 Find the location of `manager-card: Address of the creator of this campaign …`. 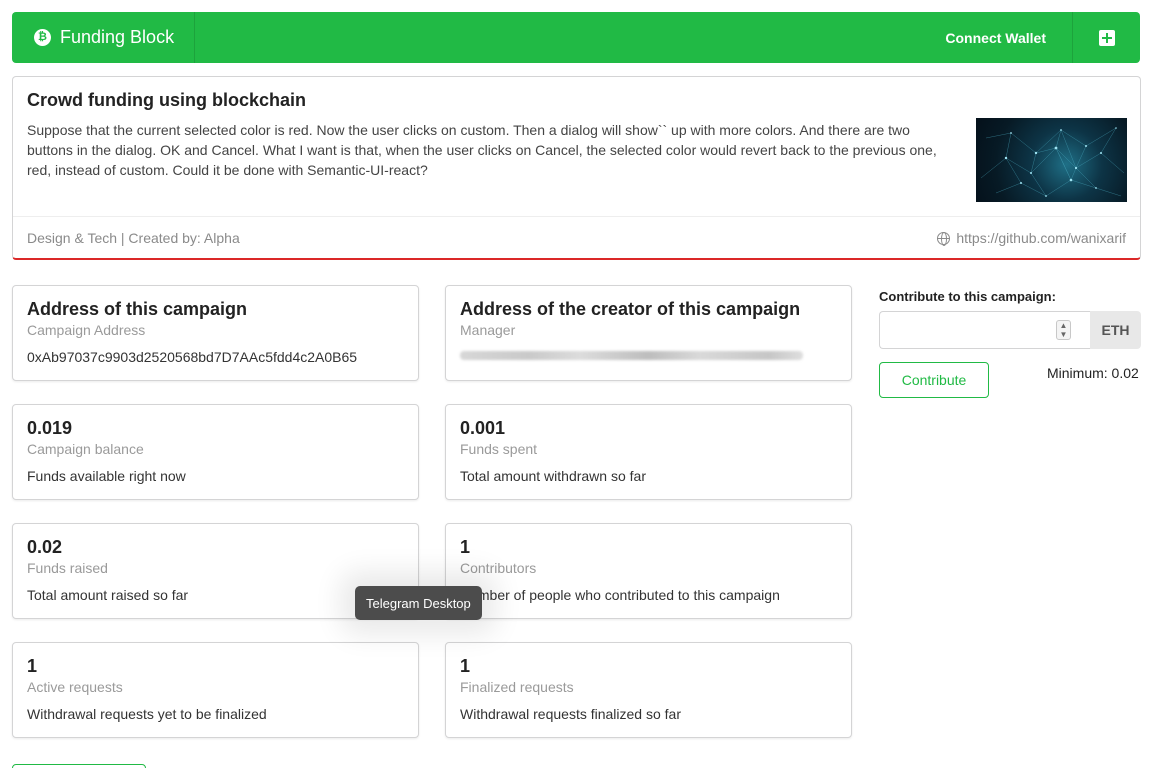

manager-card: Address of the creator of this campaign … is located at coordinates (648, 333).